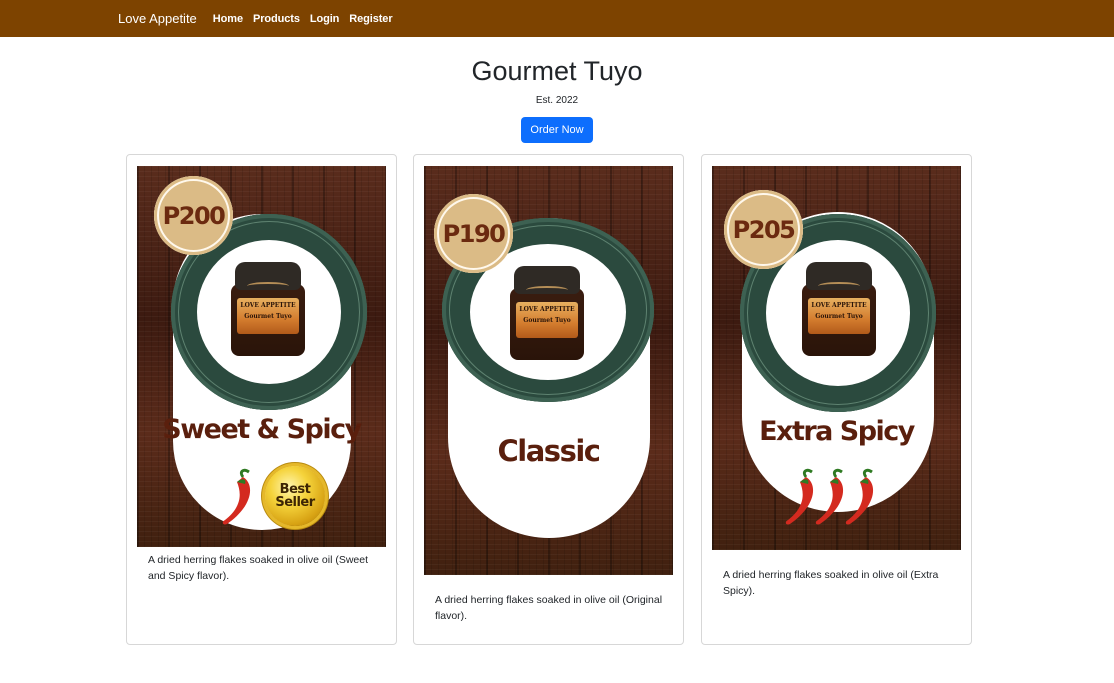  I want to click on price-text: P190, so click(474, 233).